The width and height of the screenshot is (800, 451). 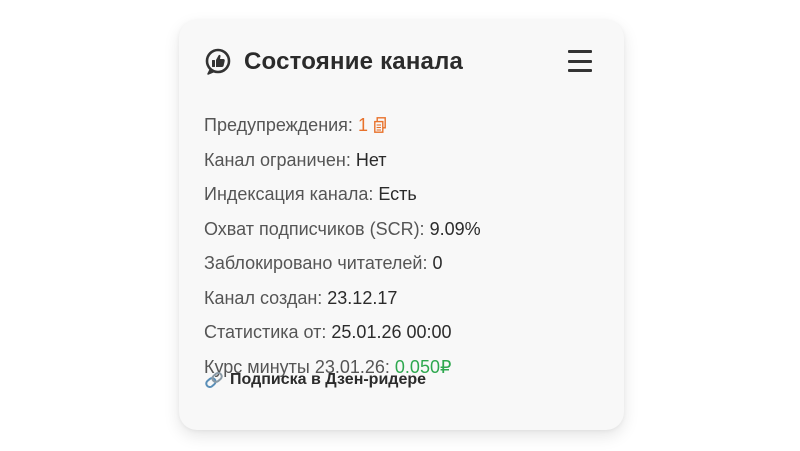 I want to click on created-value: 23.12.17, so click(x=362, y=297).